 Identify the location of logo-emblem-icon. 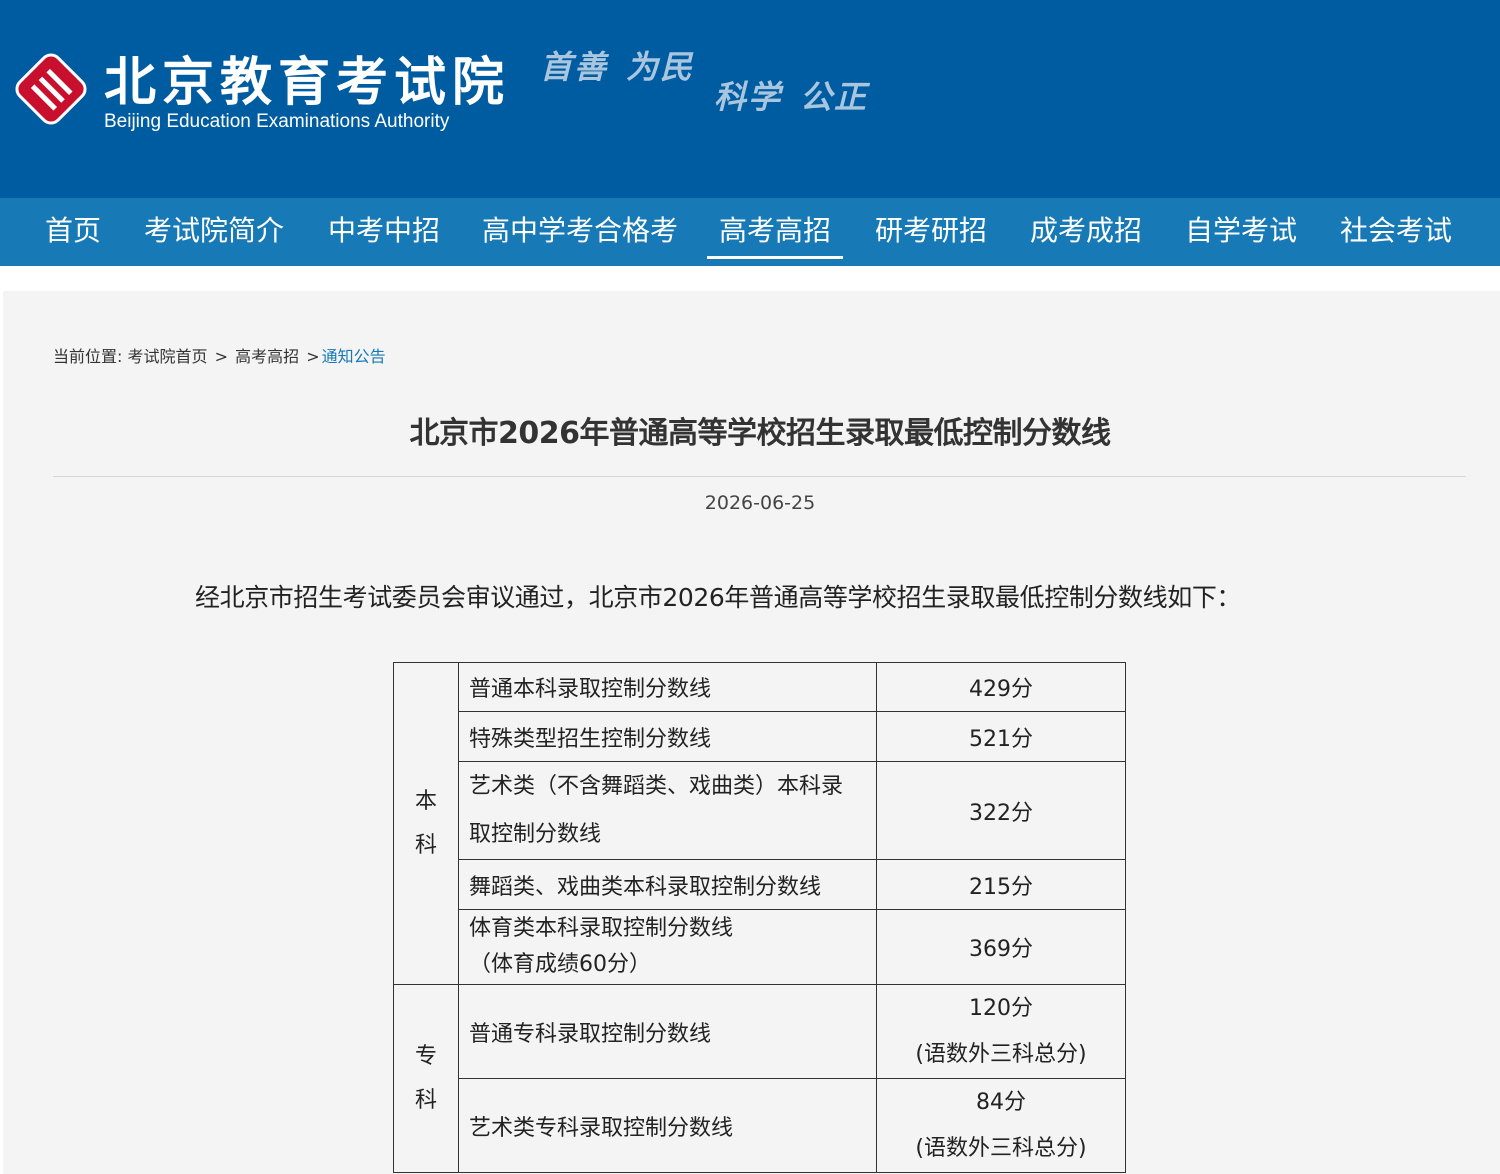
(51, 89).